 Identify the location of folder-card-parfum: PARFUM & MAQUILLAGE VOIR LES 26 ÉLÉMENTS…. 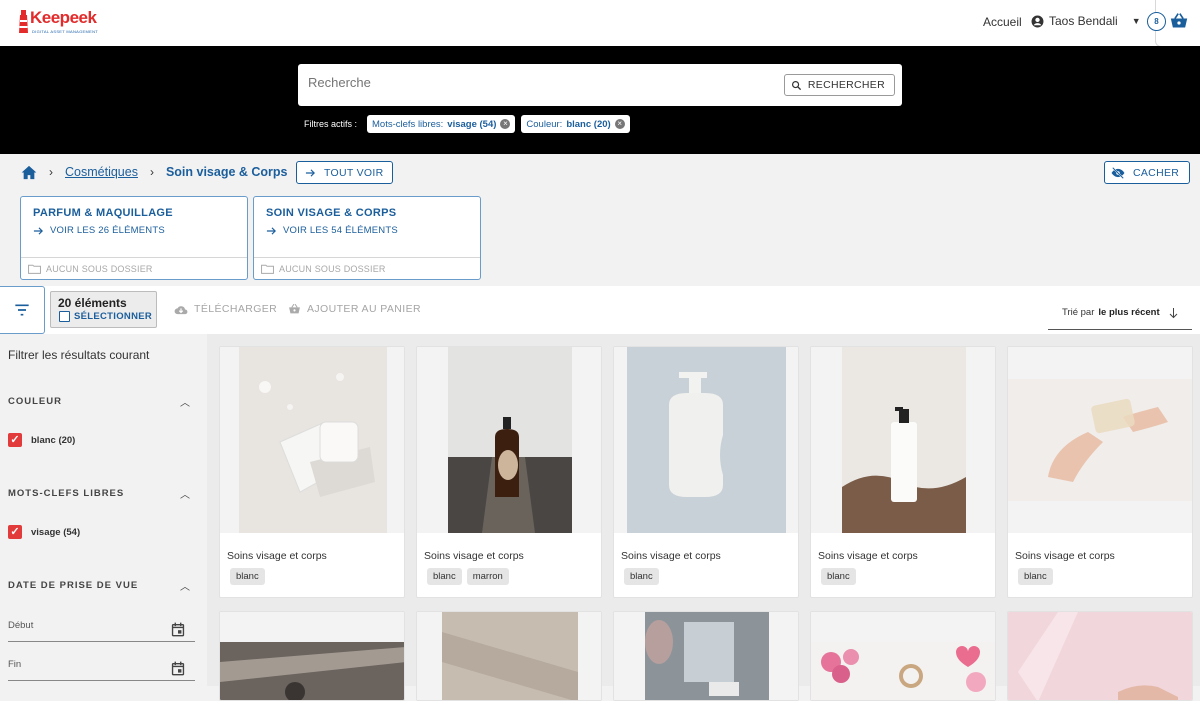
(134, 238).